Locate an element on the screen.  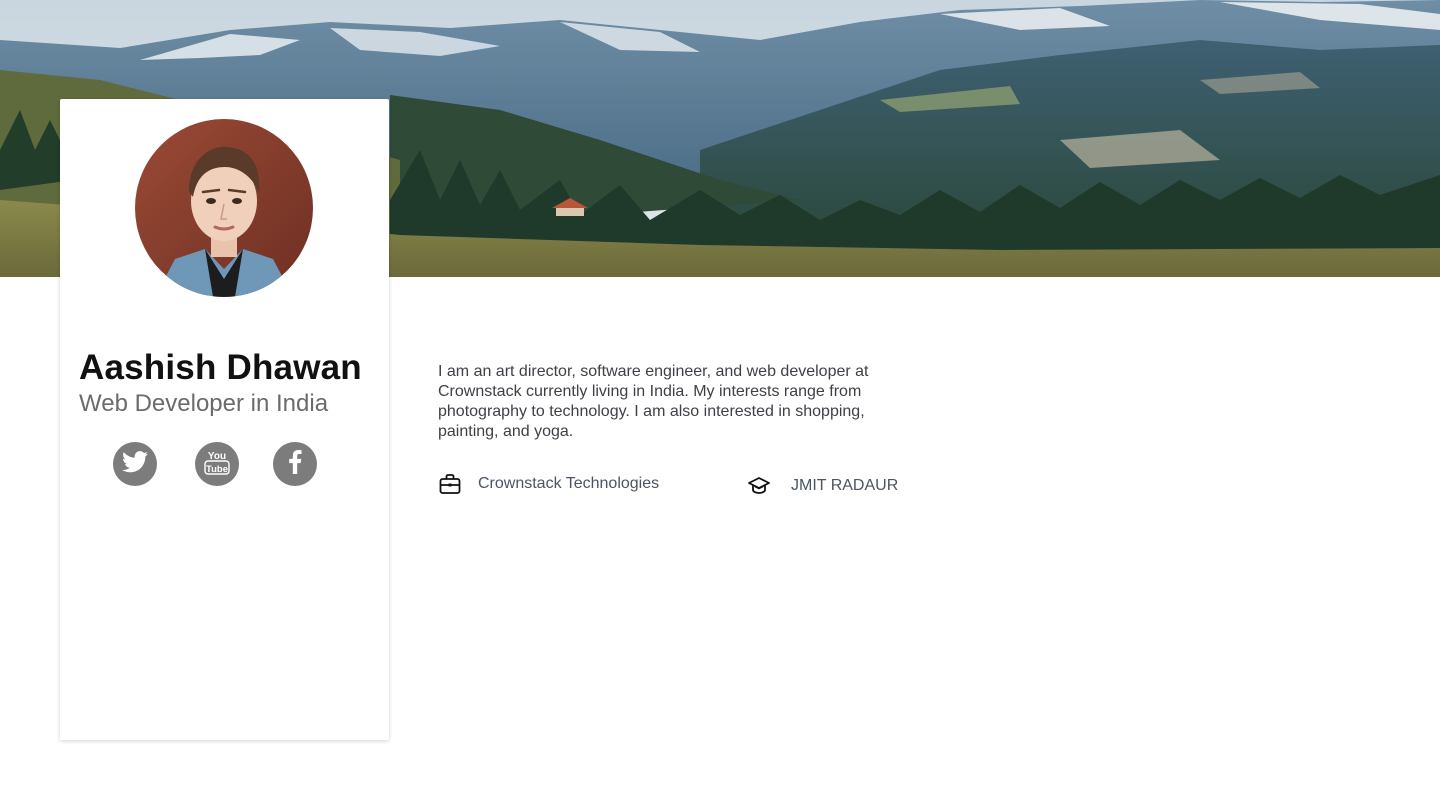
briefcase-icon is located at coordinates (450, 484).